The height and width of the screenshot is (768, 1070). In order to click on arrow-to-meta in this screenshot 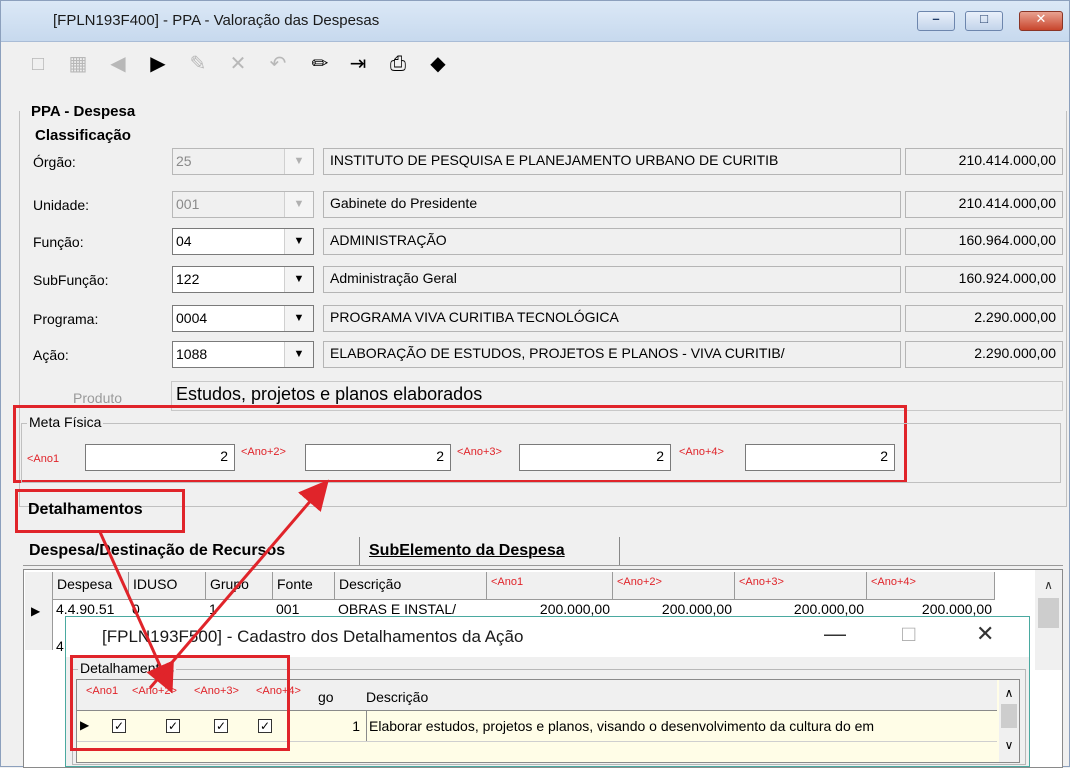, I will do `click(238, 584)`.